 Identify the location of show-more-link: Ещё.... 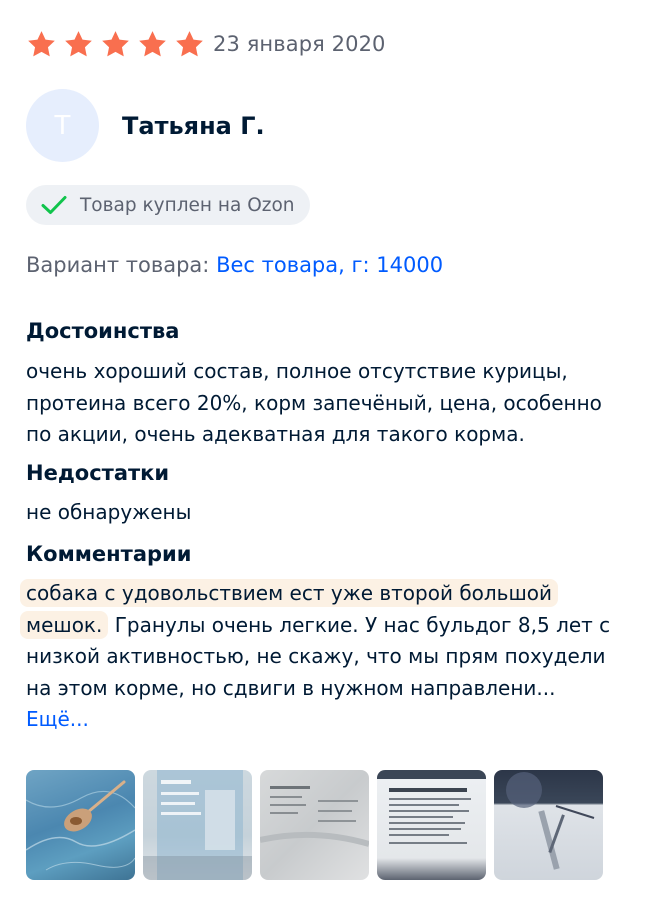
(57, 719).